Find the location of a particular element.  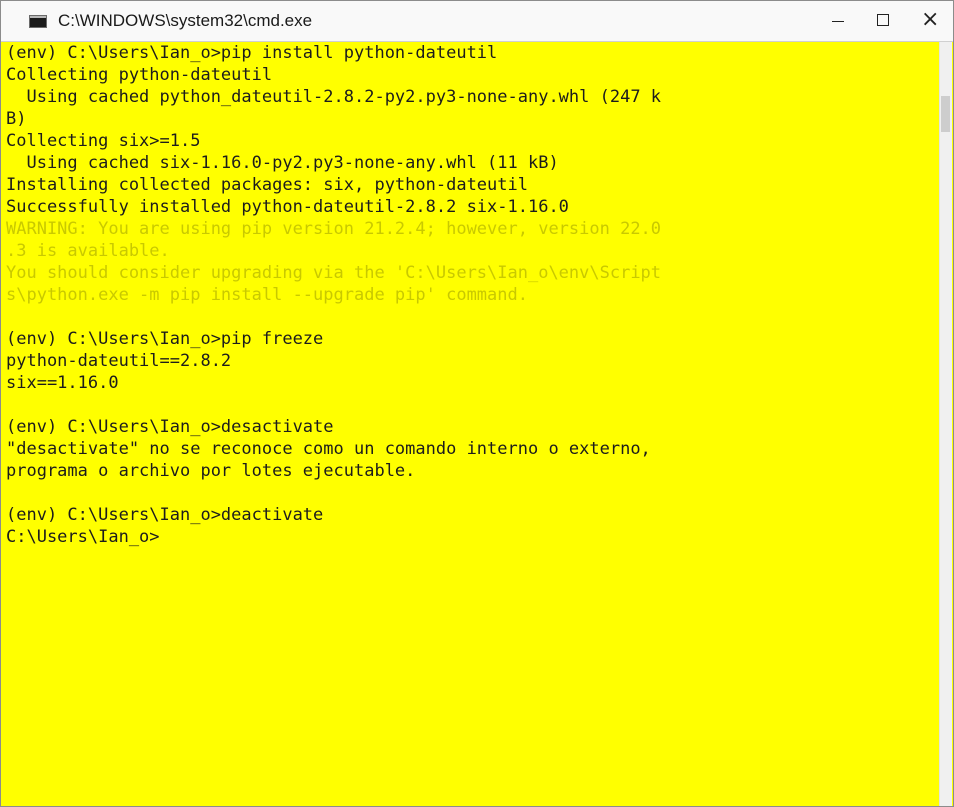

minimize-icon is located at coordinates (838, 21).